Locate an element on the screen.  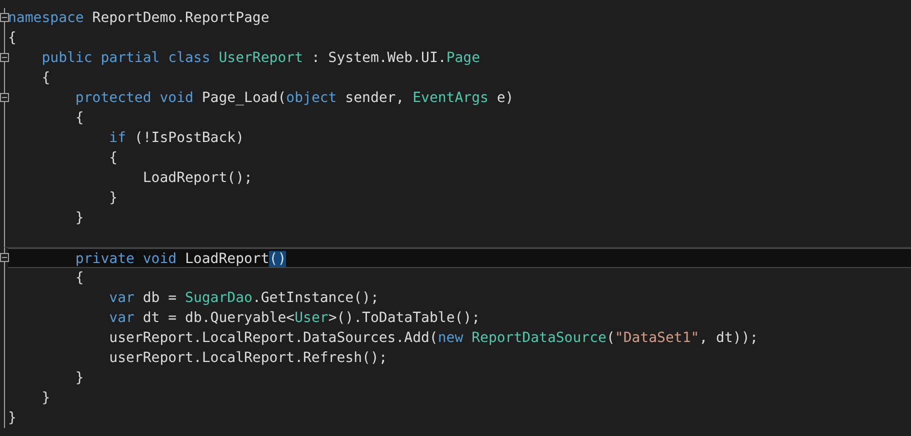
code-line: var dt = db.Queryable<User>().ToDataTable(); is located at coordinates (295, 318).